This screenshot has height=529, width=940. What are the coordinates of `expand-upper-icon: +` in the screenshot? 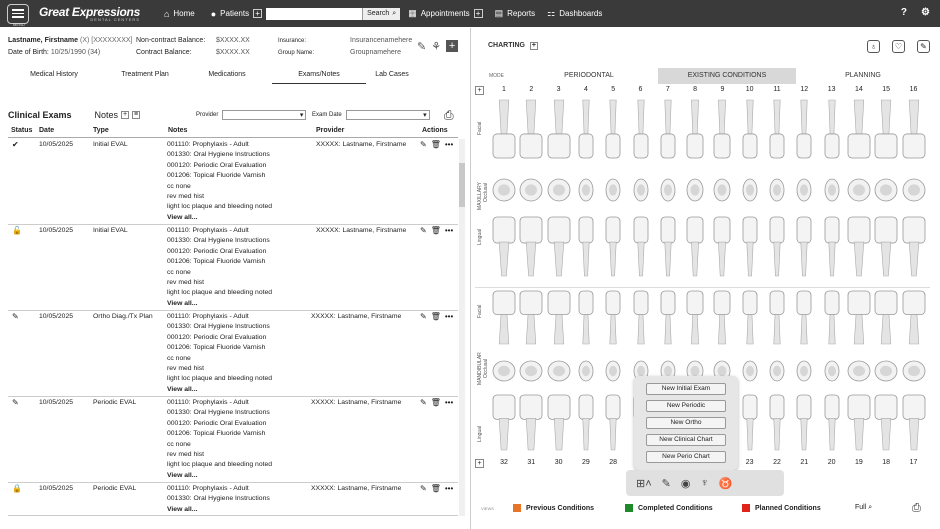 It's located at (479, 90).